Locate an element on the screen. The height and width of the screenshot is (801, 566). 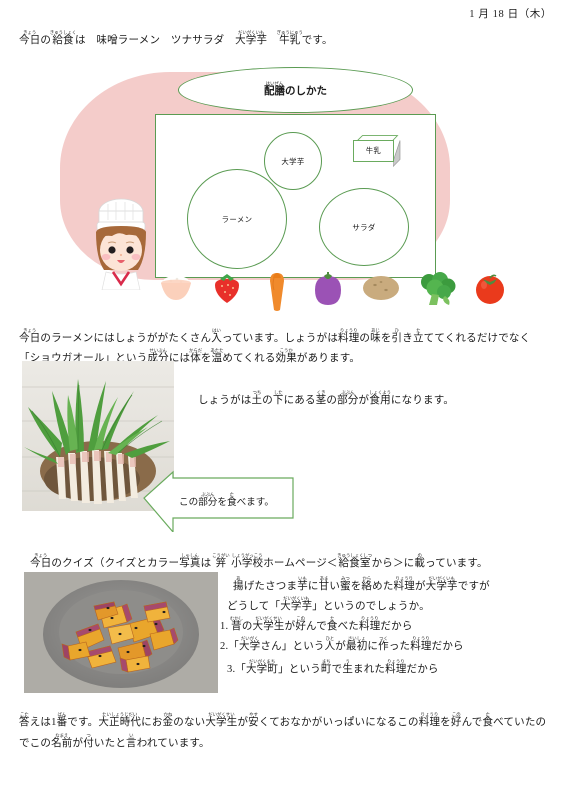
ruby-bubun: 部分ぶぶん is located at coordinates (348, 398).